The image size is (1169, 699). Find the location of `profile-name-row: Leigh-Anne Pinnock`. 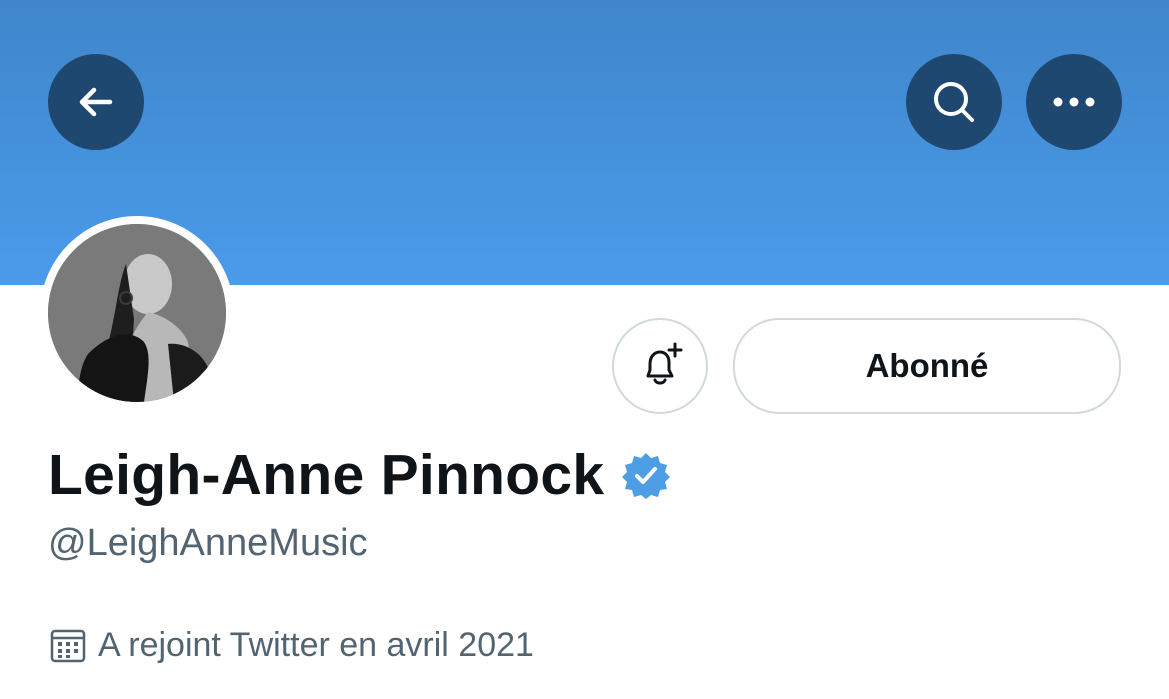

profile-name-row: Leigh-Anne Pinnock is located at coordinates (359, 475).